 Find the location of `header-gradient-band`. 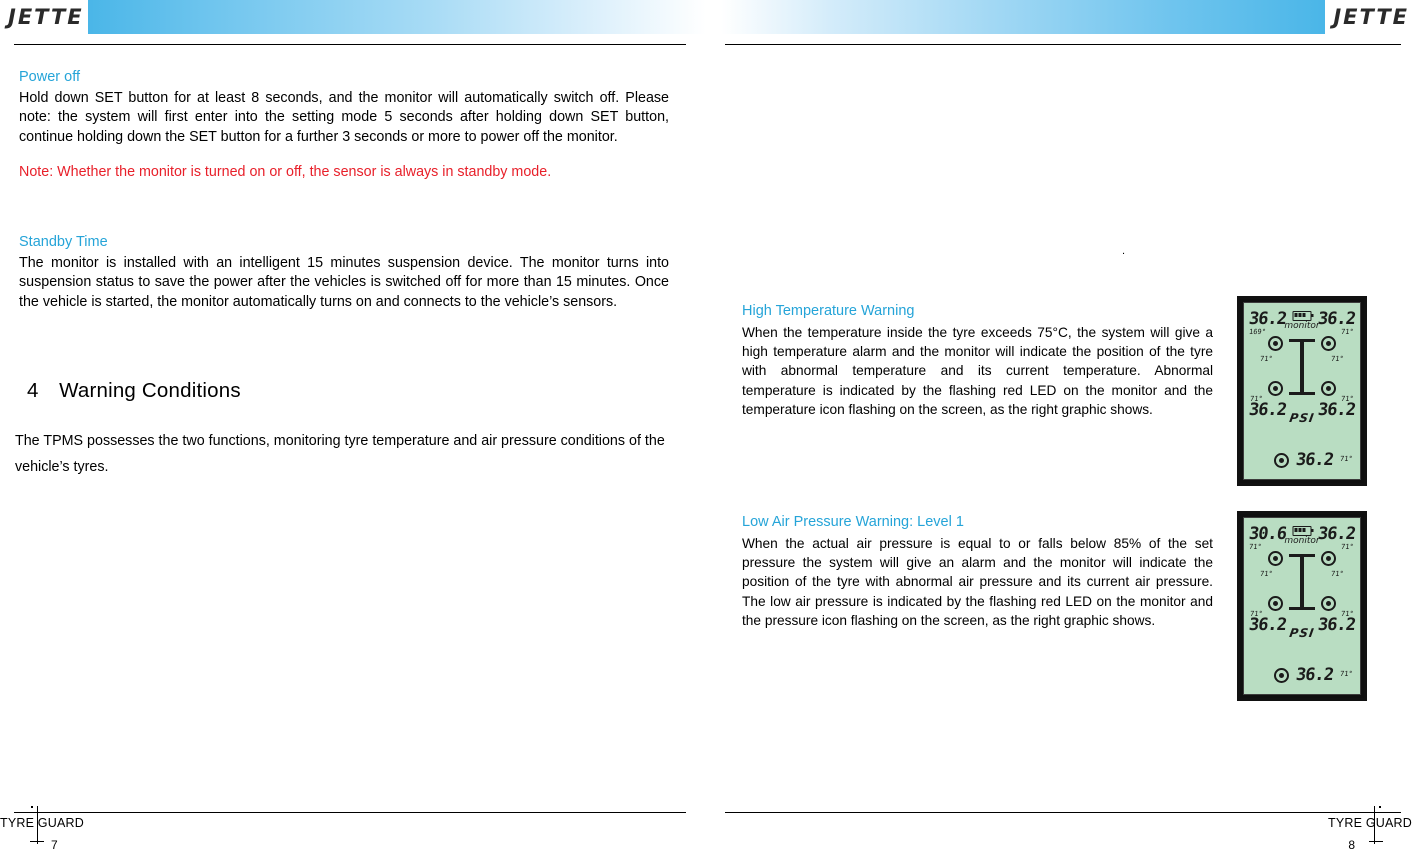

header-gradient-band is located at coordinates (397, 17).